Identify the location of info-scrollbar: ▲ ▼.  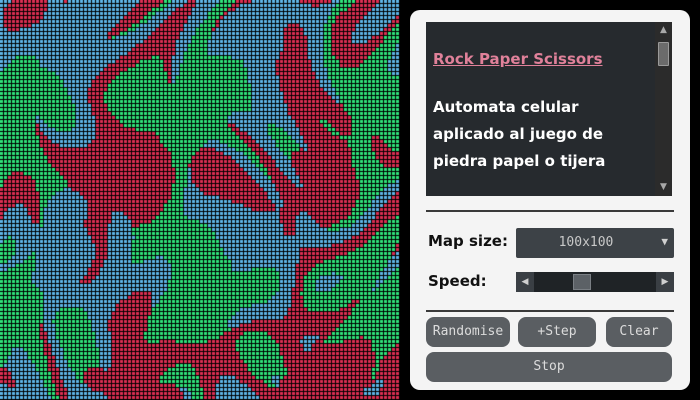
(663, 109).